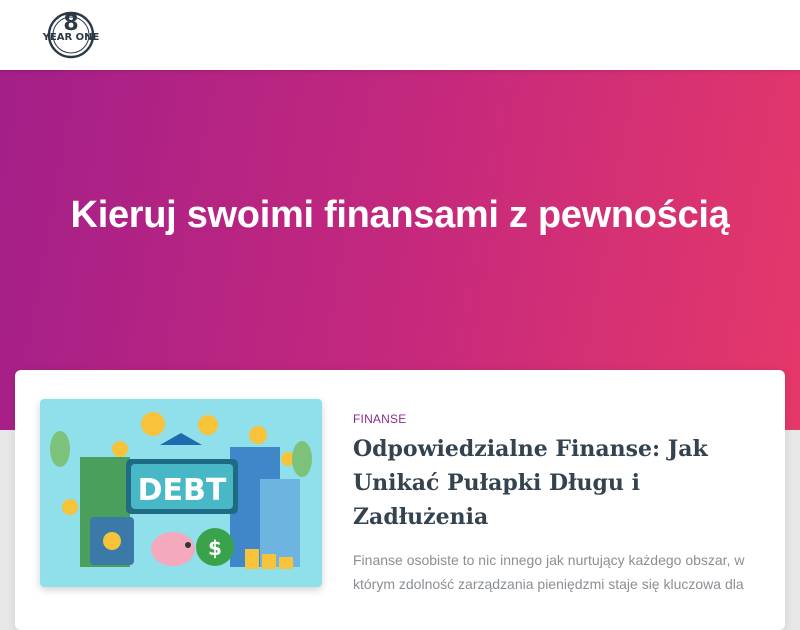 The image size is (800, 630). Describe the element at coordinates (379, 419) in the screenshot. I see `post-category: FINANSE` at that location.